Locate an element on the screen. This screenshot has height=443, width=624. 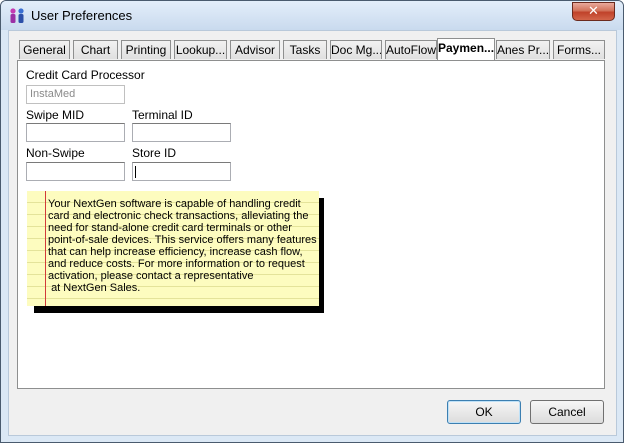
tab-advisor: Advisor is located at coordinates (255, 49).